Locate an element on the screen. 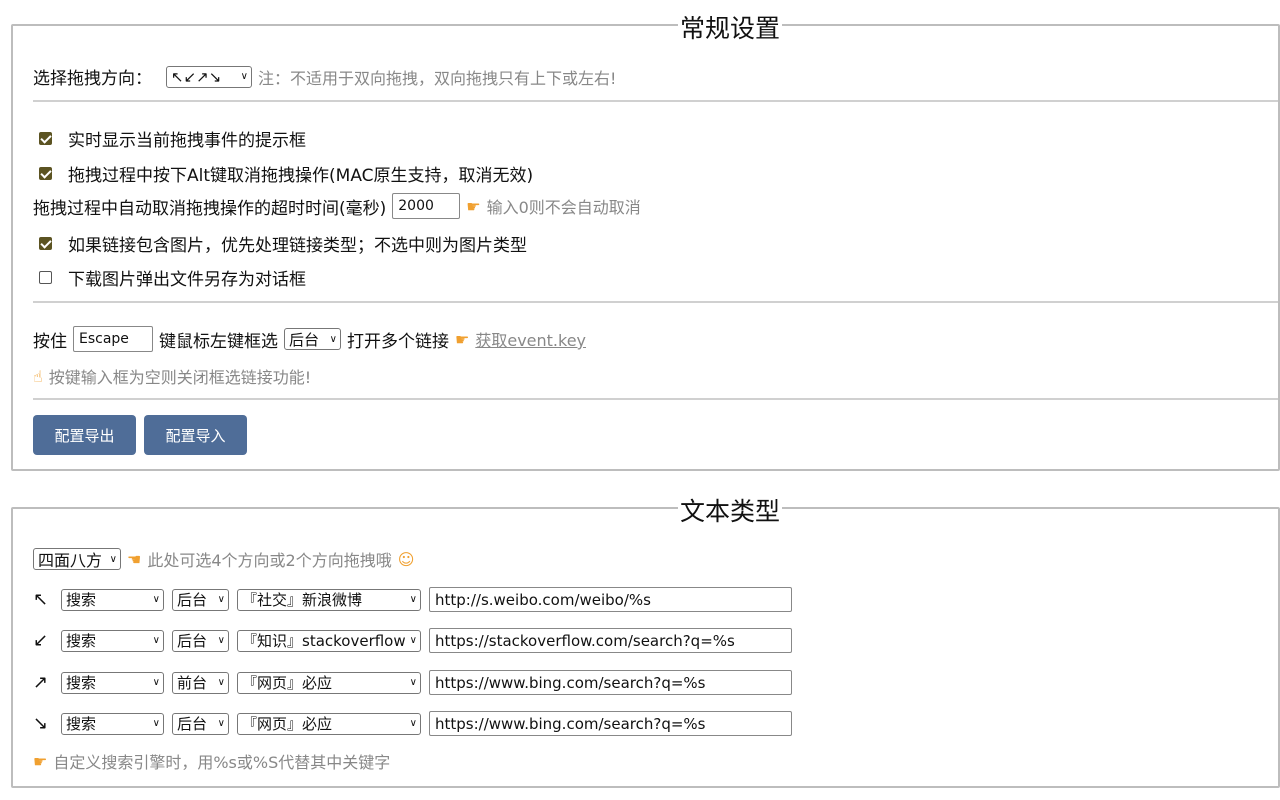  direction-arrow-icon: ↗ is located at coordinates (41, 682).